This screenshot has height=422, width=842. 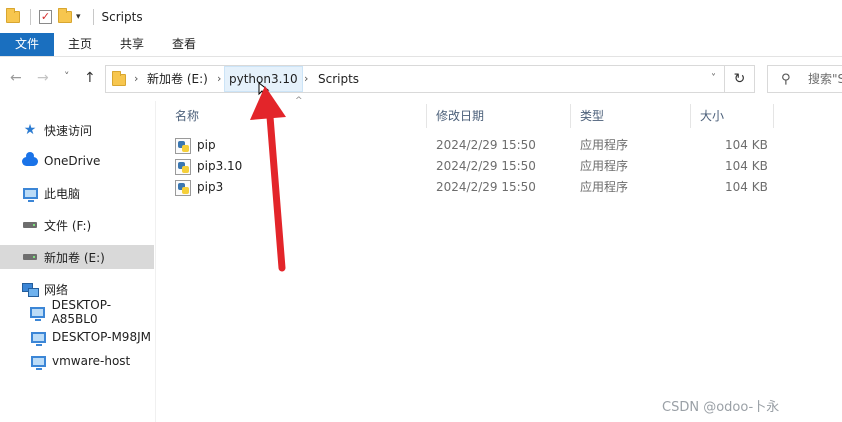 I want to click on file-name: pip, so click(x=206, y=145).